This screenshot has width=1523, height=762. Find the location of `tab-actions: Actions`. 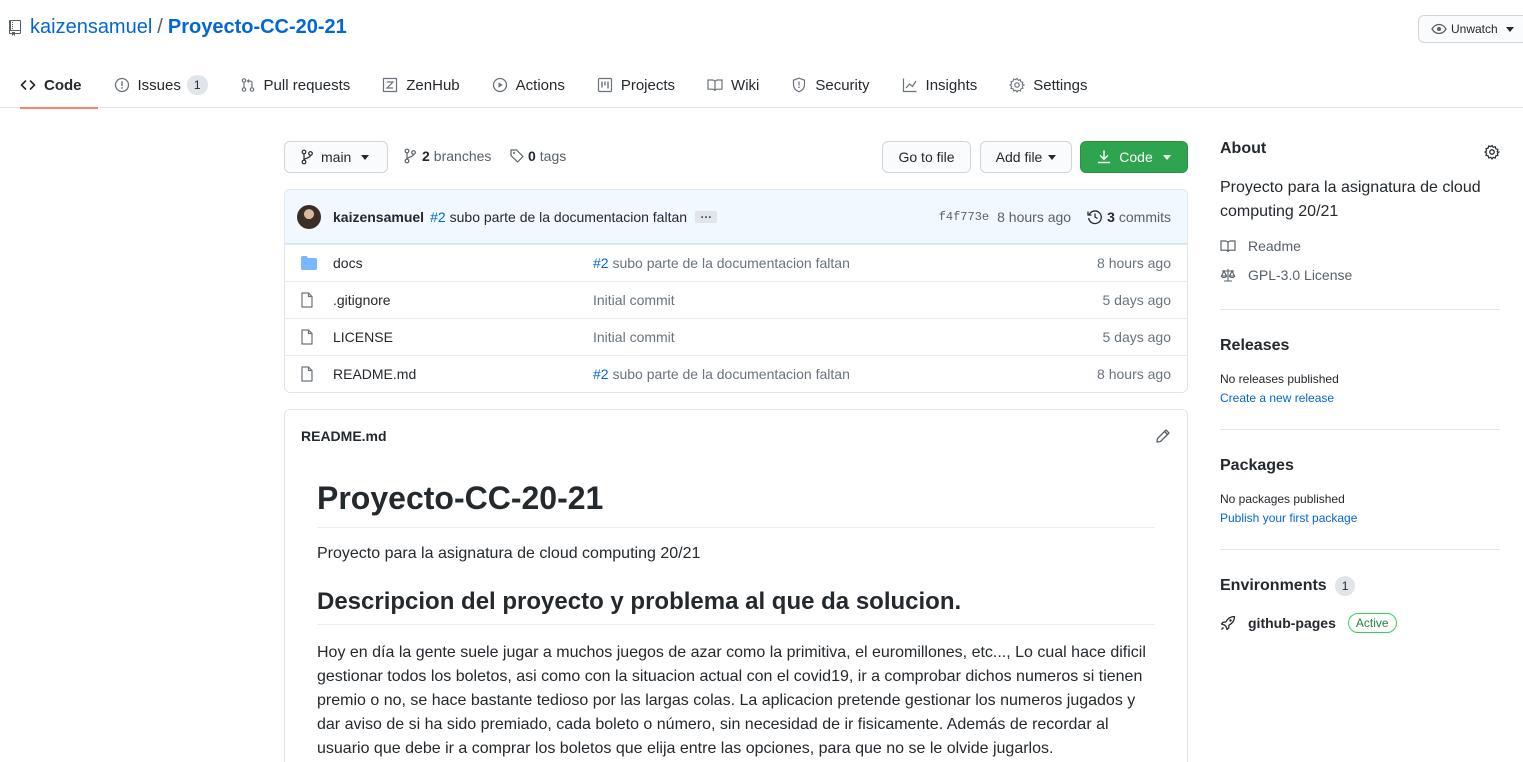

tab-actions: Actions is located at coordinates (528, 85).